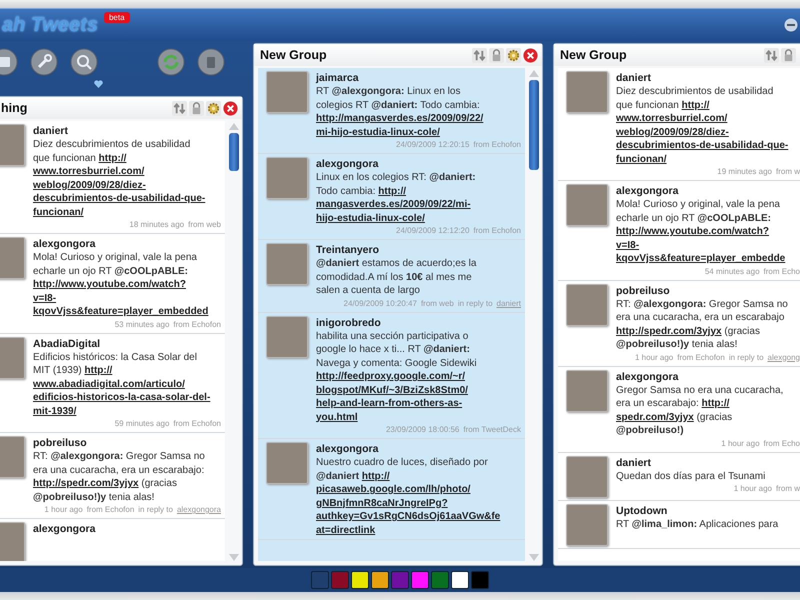 The image size is (800, 600). What do you see at coordinates (370, 218) in the screenshot?
I see `tweet-link: hijo-estudia-linux-cole/` at bounding box center [370, 218].